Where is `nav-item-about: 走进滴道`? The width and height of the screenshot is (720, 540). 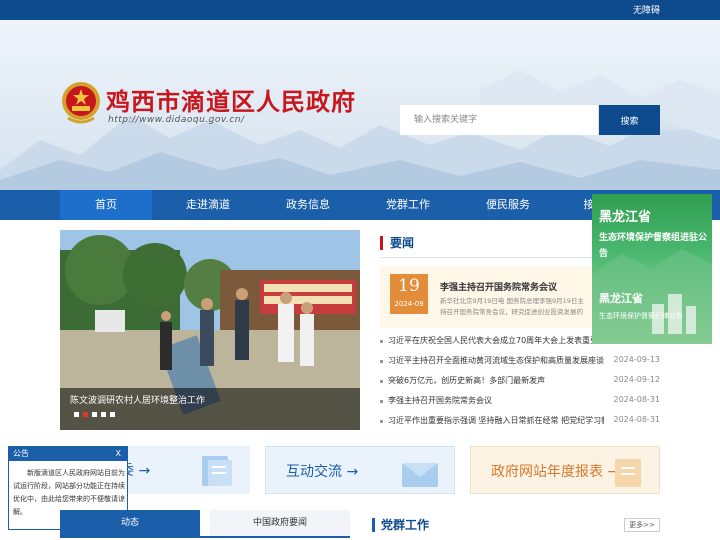 nav-item-about: 走进滴道 is located at coordinates (208, 205).